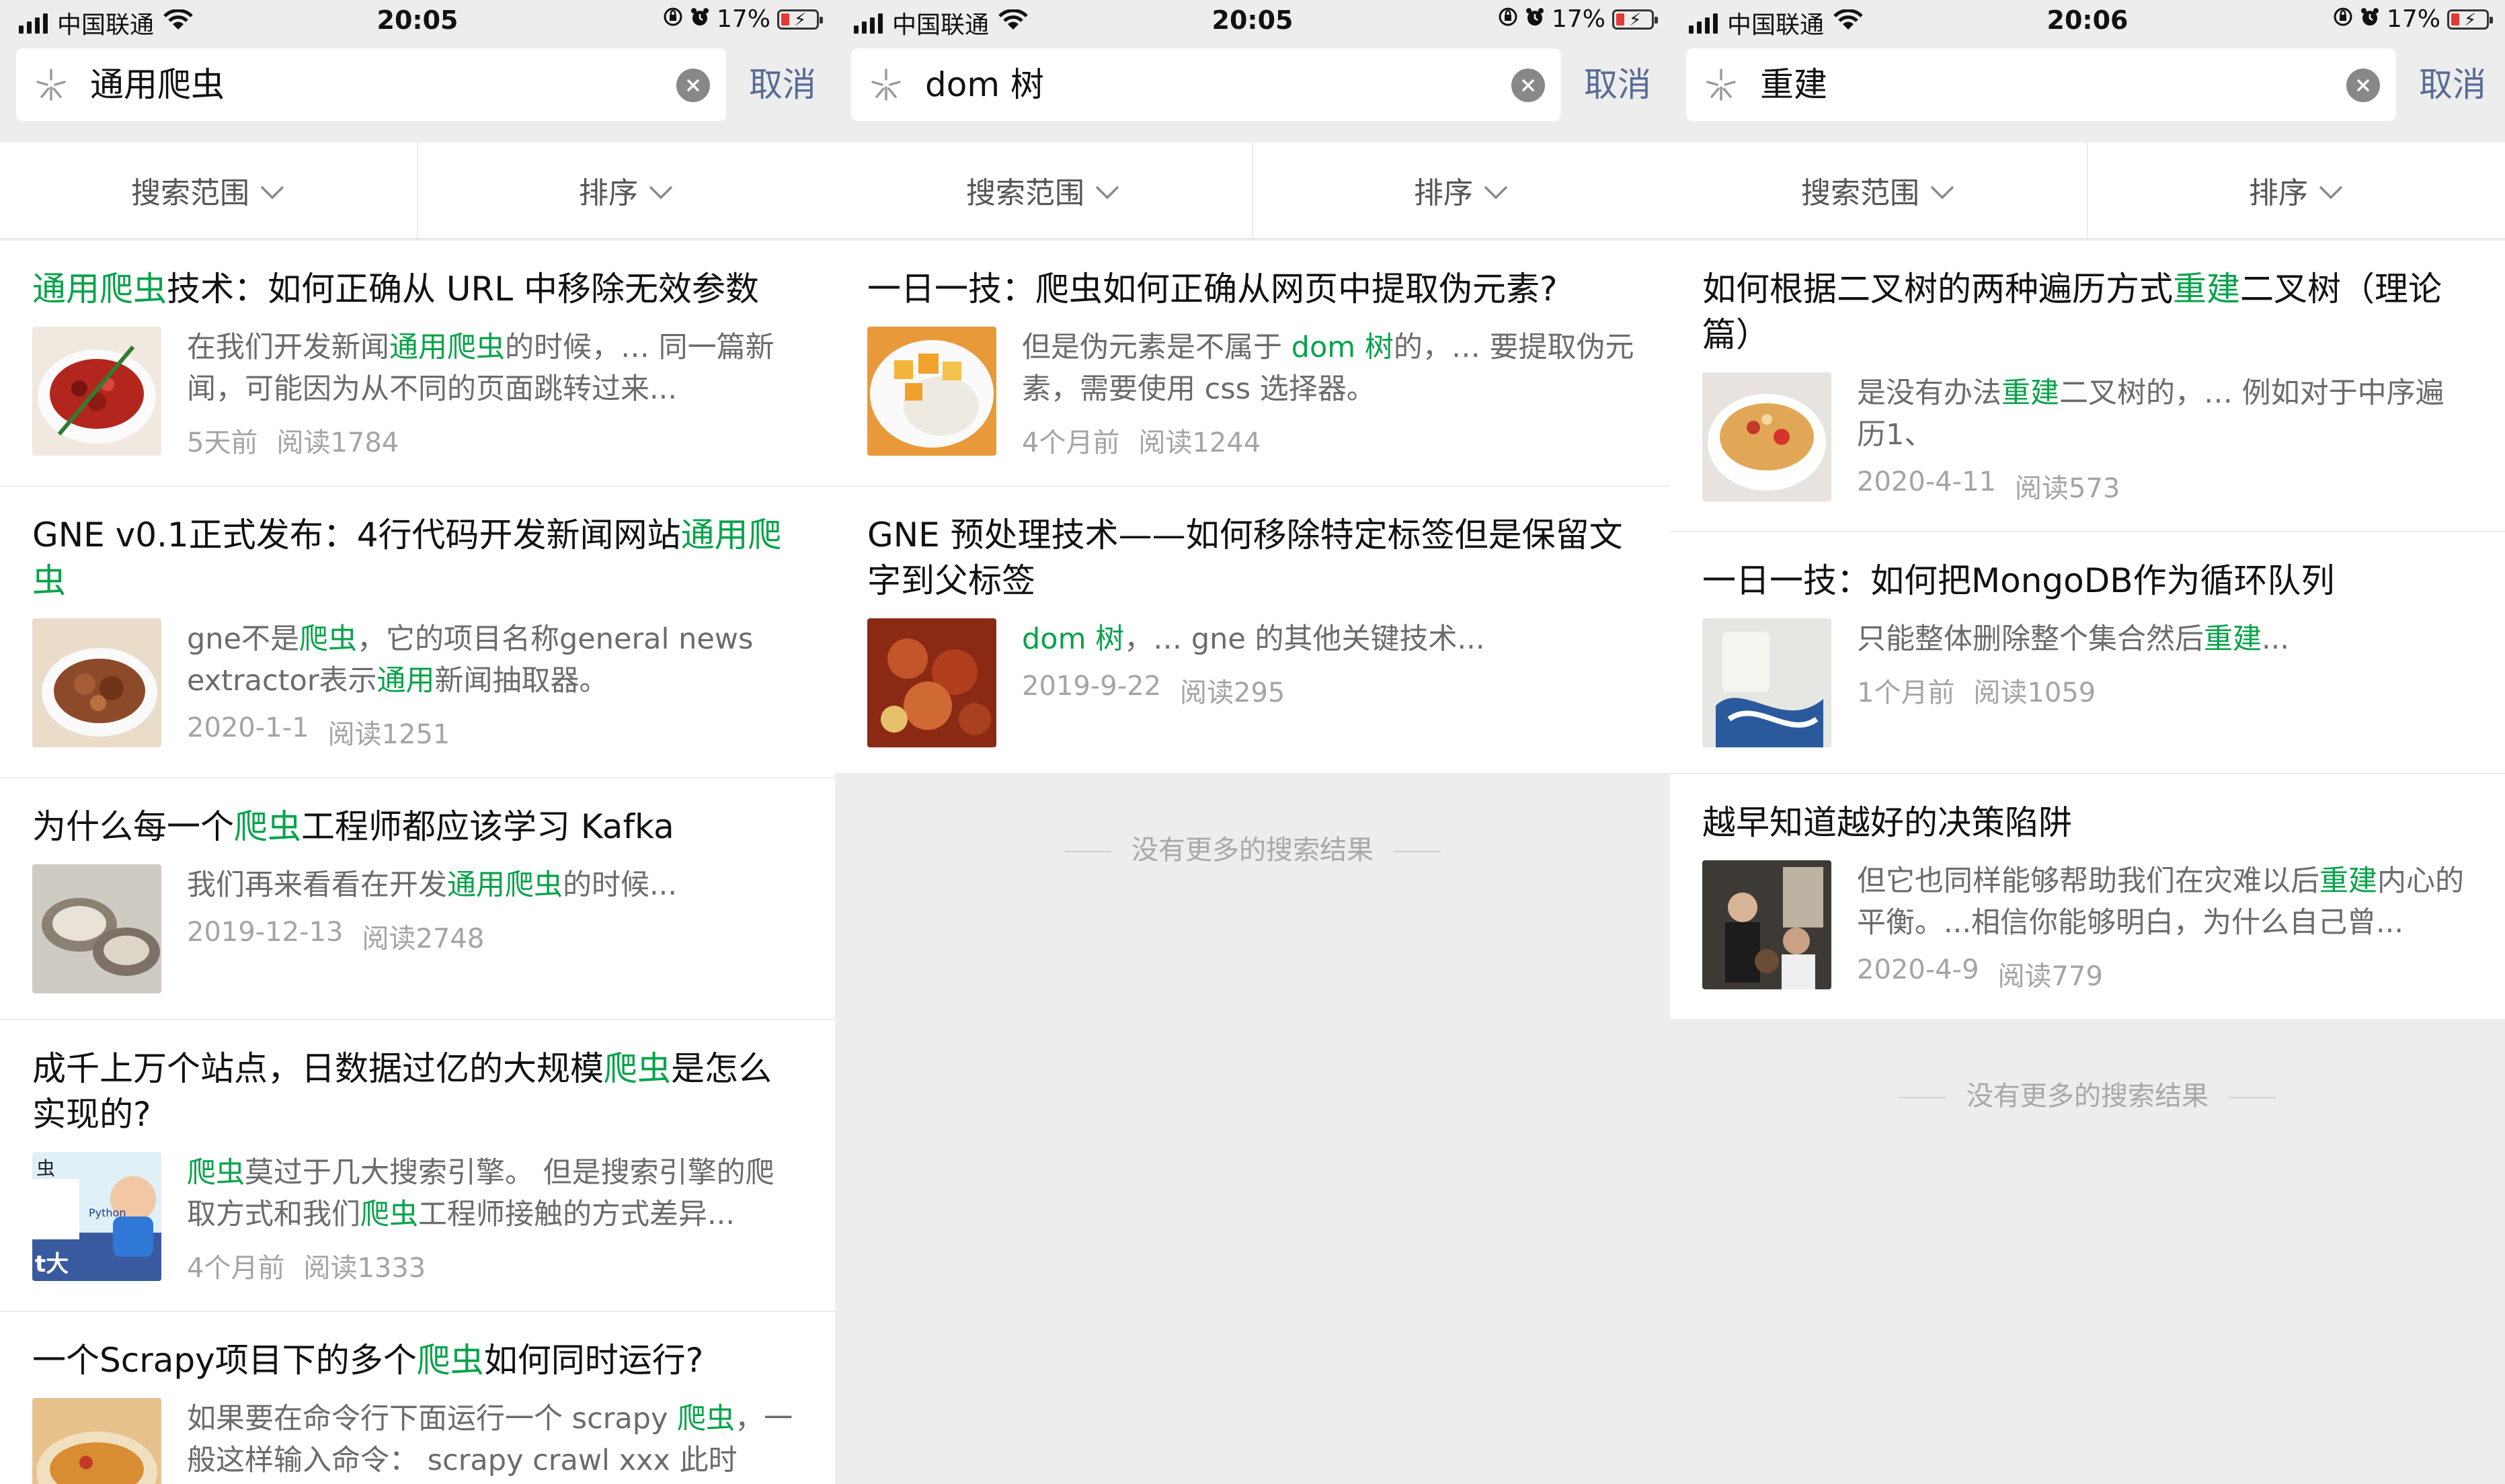 This screenshot has height=1484, width=2505. What do you see at coordinates (2018, 580) in the screenshot?
I see `title-text: 一日一技：如何把MongoDB作为循环队列` at bounding box center [2018, 580].